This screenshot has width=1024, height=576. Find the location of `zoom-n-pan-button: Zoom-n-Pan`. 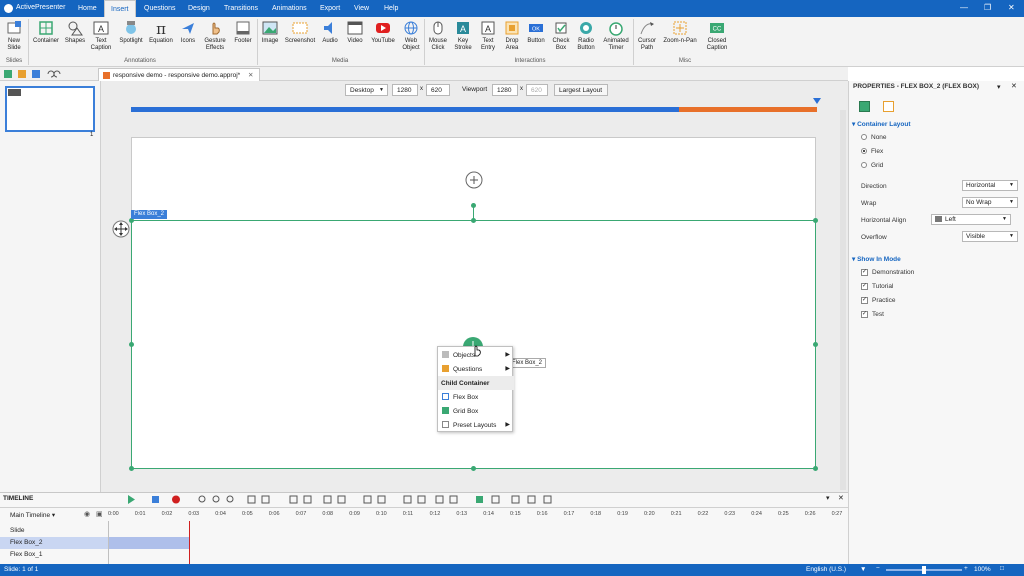

zoom-n-pan-button: Zoom-n-Pan is located at coordinates (680, 32).